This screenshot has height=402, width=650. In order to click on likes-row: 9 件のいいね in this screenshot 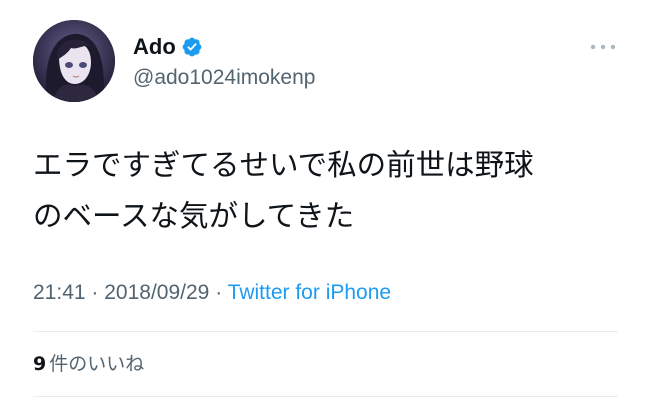, I will do `click(88, 362)`.